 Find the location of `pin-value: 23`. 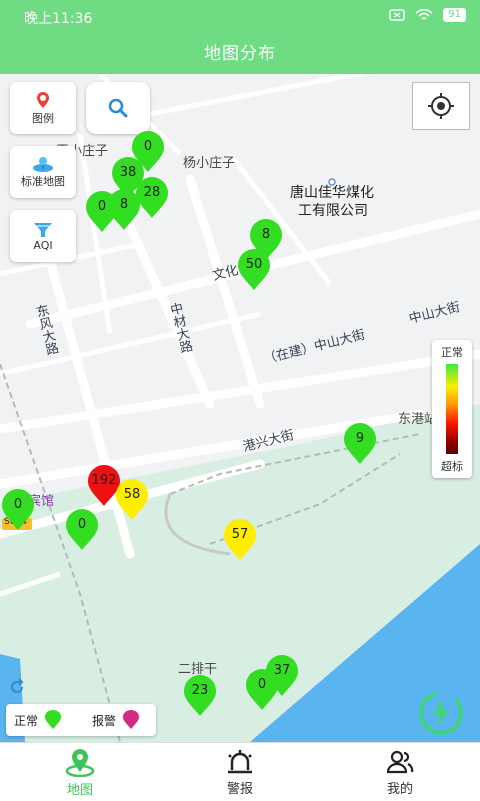

pin-value: 23 is located at coordinates (200, 690).